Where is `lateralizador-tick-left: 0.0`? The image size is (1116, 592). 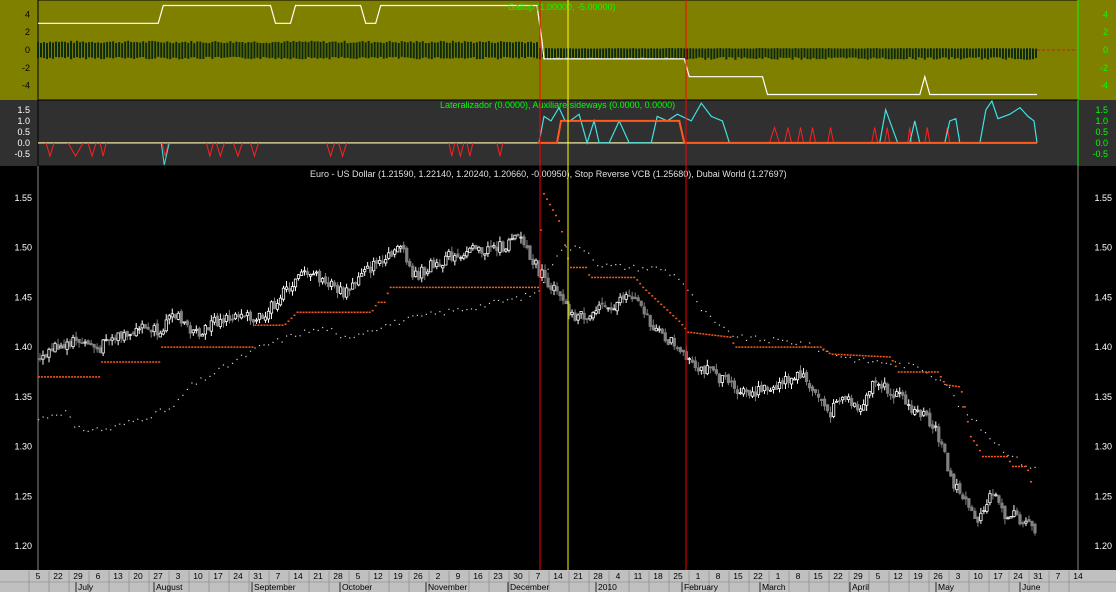
lateralizador-tick-left: 0.0 is located at coordinates (23, 143).